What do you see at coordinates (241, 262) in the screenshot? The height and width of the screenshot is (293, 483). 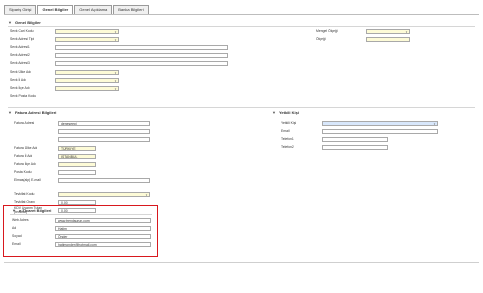 I see `footer-divider` at bounding box center [241, 262].